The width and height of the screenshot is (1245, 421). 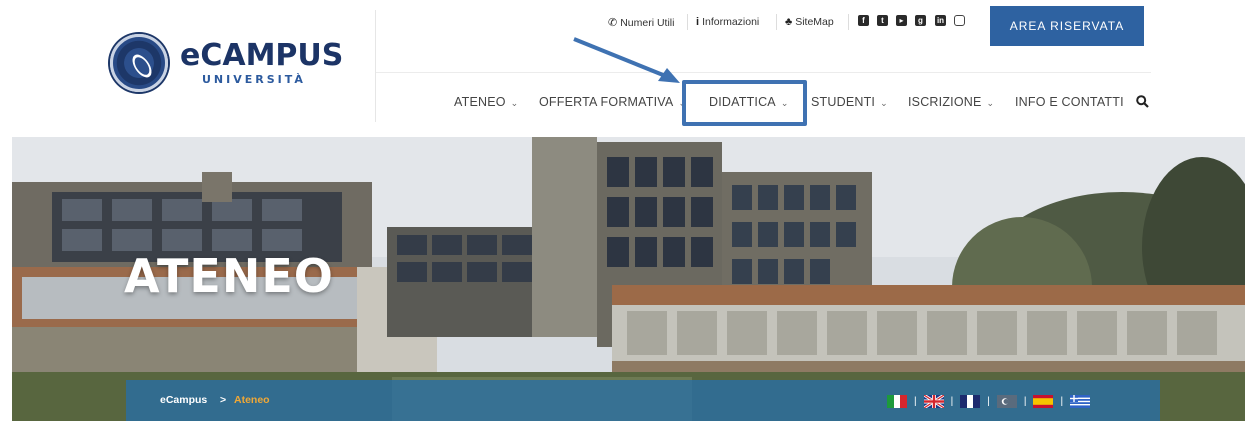 I want to click on area-riservata-button: AREA RISERVATA, so click(x=1067, y=26).